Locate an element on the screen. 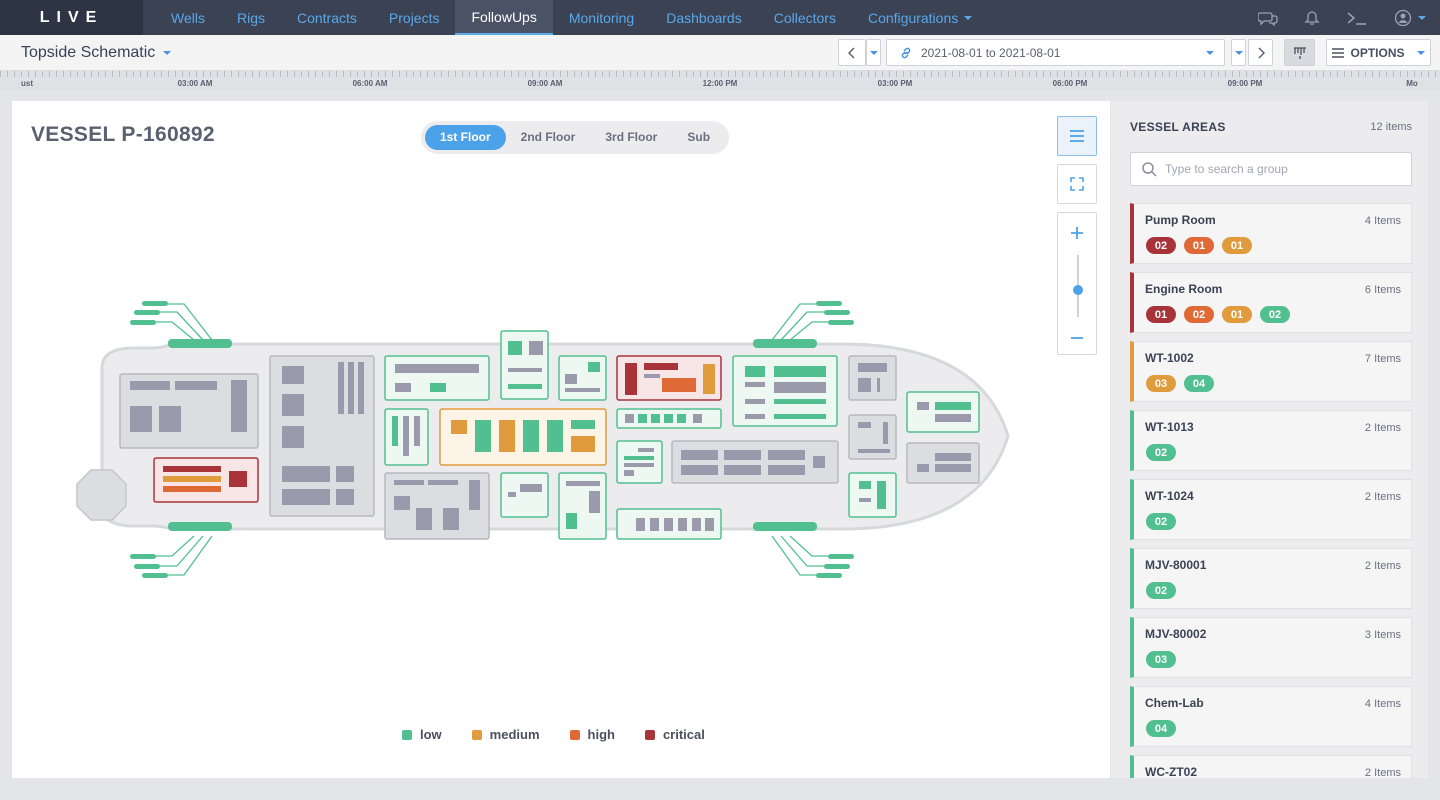 This screenshot has width=1440, height=800. list-view-button is located at coordinates (1077, 136).